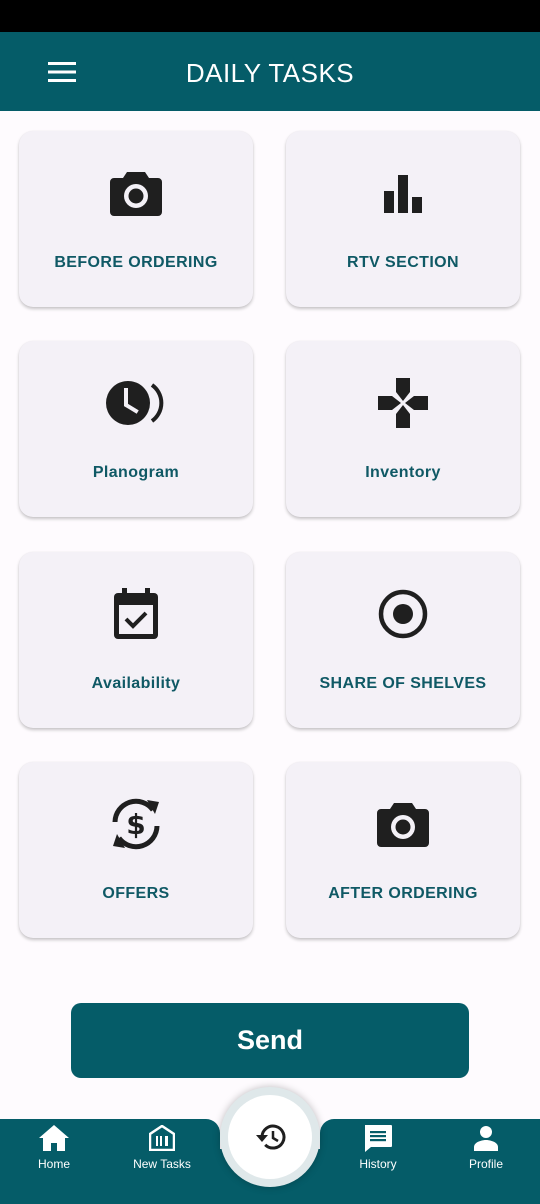 This screenshot has width=540, height=1204. I want to click on task-label: AFTER ORDERING, so click(403, 893).